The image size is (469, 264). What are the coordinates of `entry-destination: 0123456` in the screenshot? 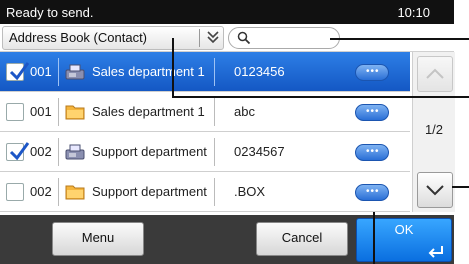 It's located at (259, 71).